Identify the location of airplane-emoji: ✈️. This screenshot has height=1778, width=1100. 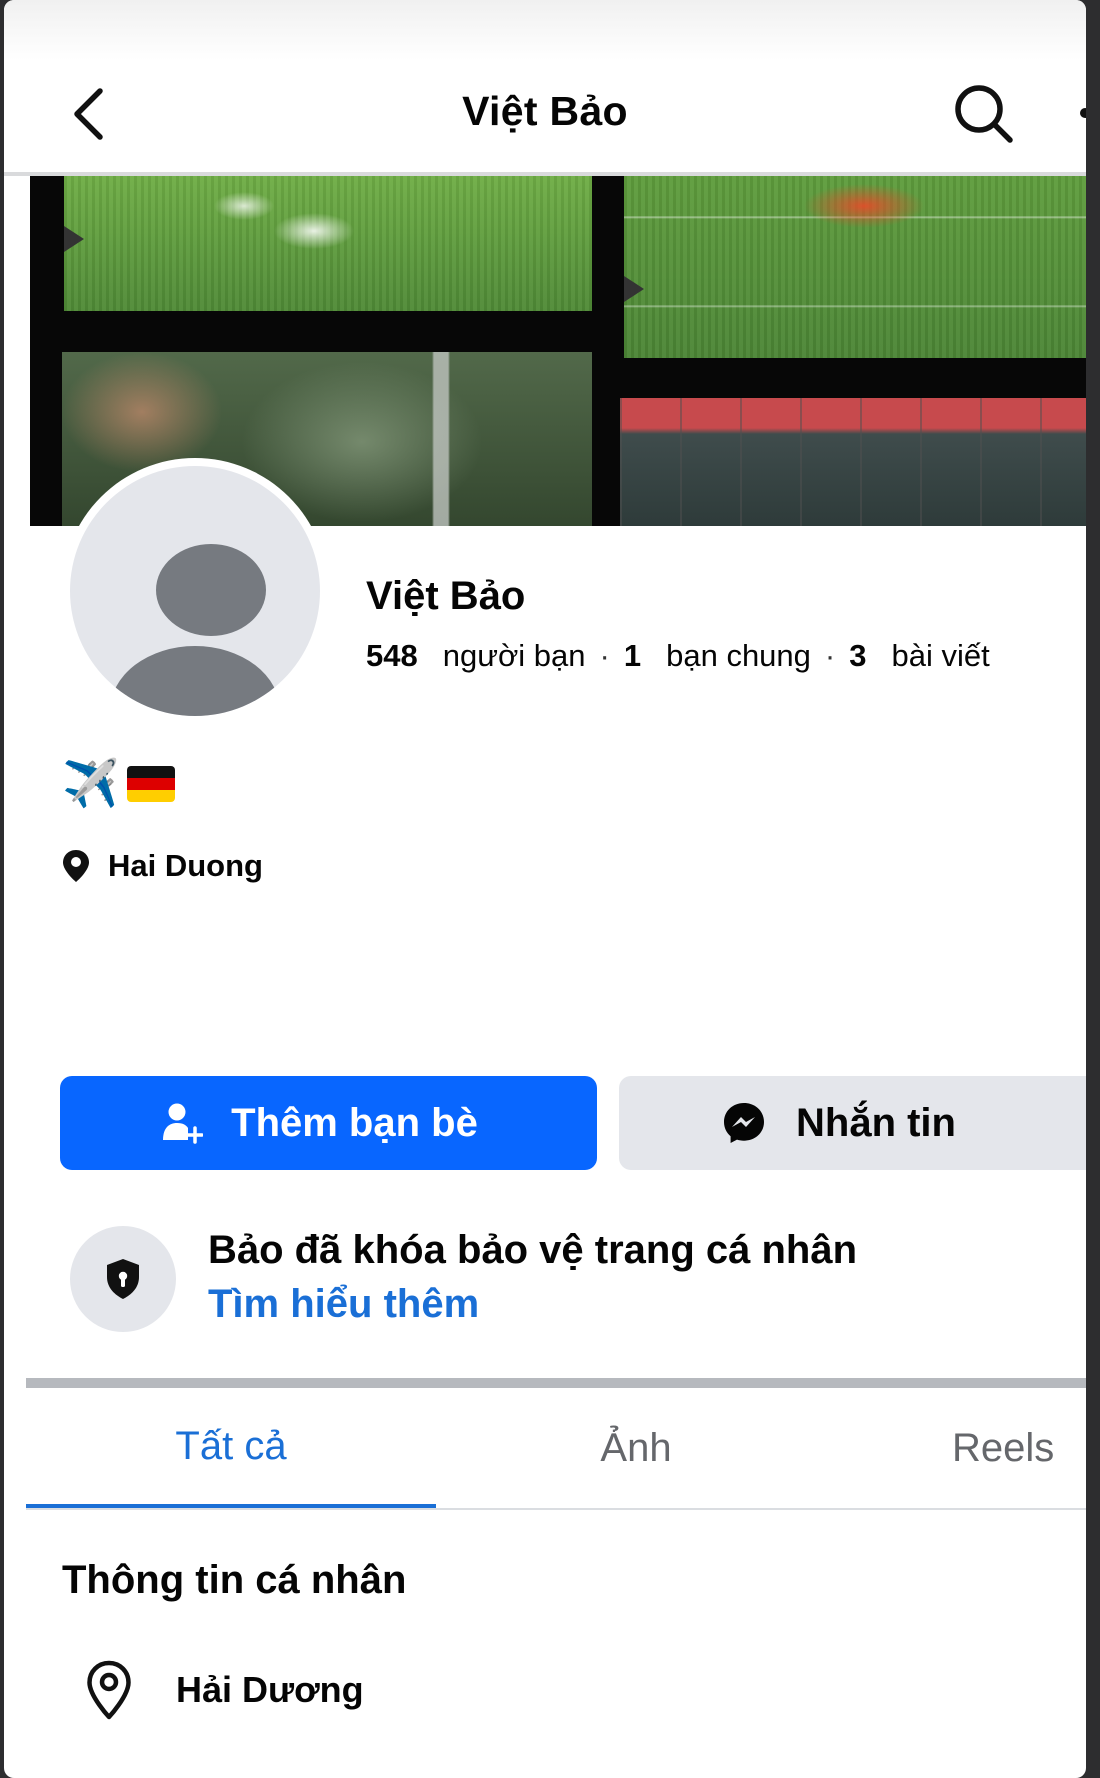
(91, 783).